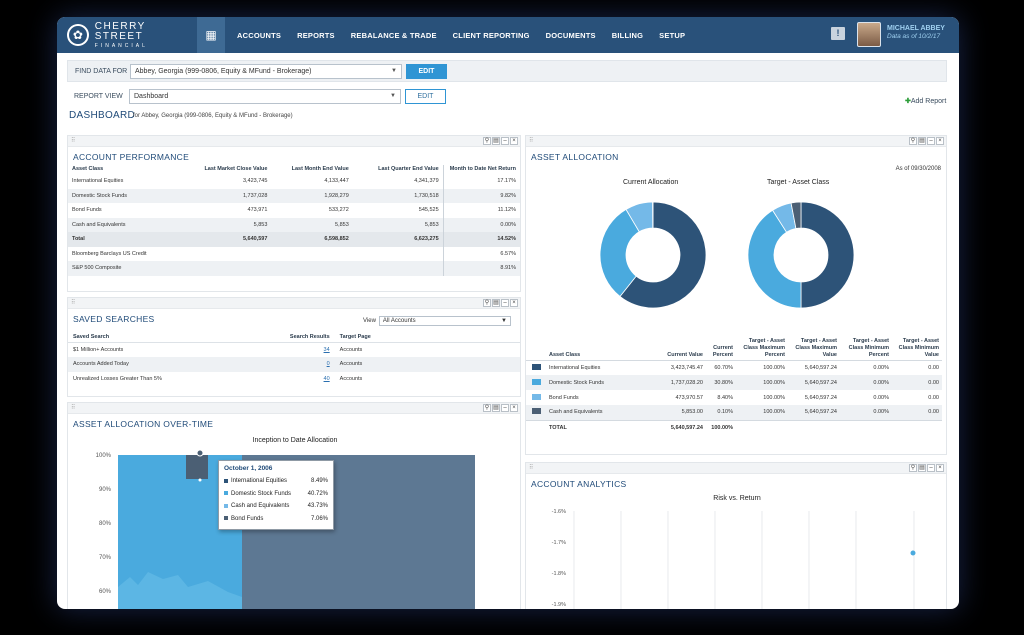 Image resolution: width=1024 pixels, height=635 pixels. Describe the element at coordinates (328, 364) in the screenshot. I see `search-results-link: 0` at that location.